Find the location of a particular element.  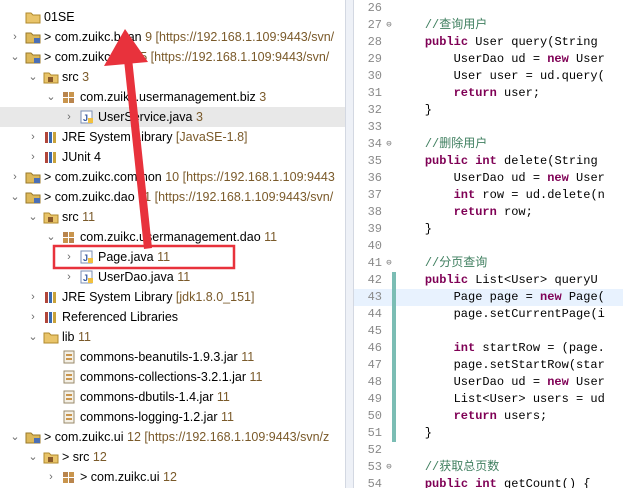

tree-item: ⌄ > src 12 is located at coordinates (172, 457).